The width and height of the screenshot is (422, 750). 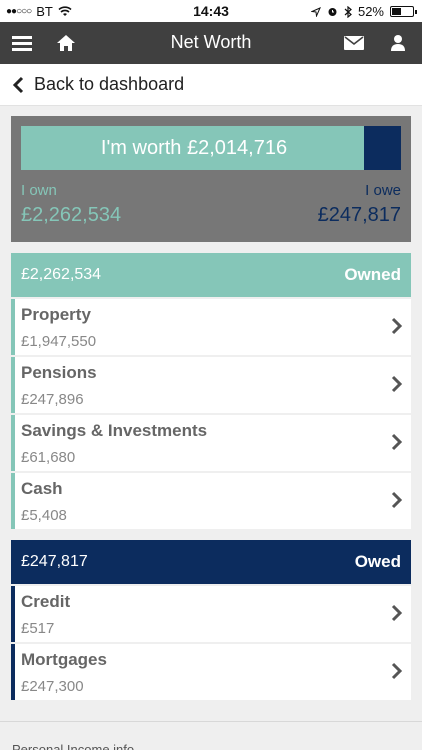 What do you see at coordinates (211, 85) in the screenshot?
I see `back-to-dashboard-link: Back to dashboard` at bounding box center [211, 85].